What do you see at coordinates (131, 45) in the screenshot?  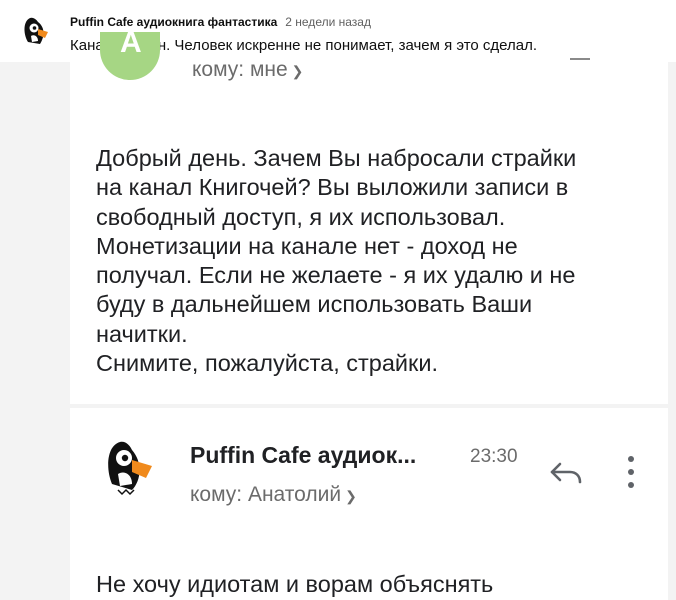 I see `avatar-letter: А` at bounding box center [131, 45].